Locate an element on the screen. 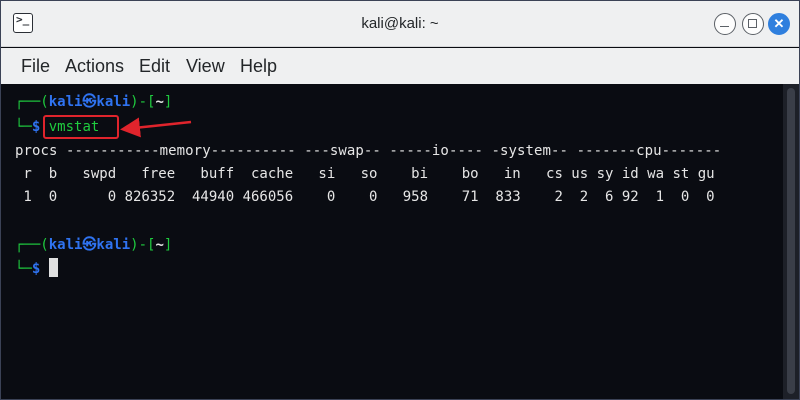 Image resolution: width=800 pixels, height=400 pixels. prompt-line-1: ┌──(kali㉿kali)-[~] is located at coordinates (93, 102).